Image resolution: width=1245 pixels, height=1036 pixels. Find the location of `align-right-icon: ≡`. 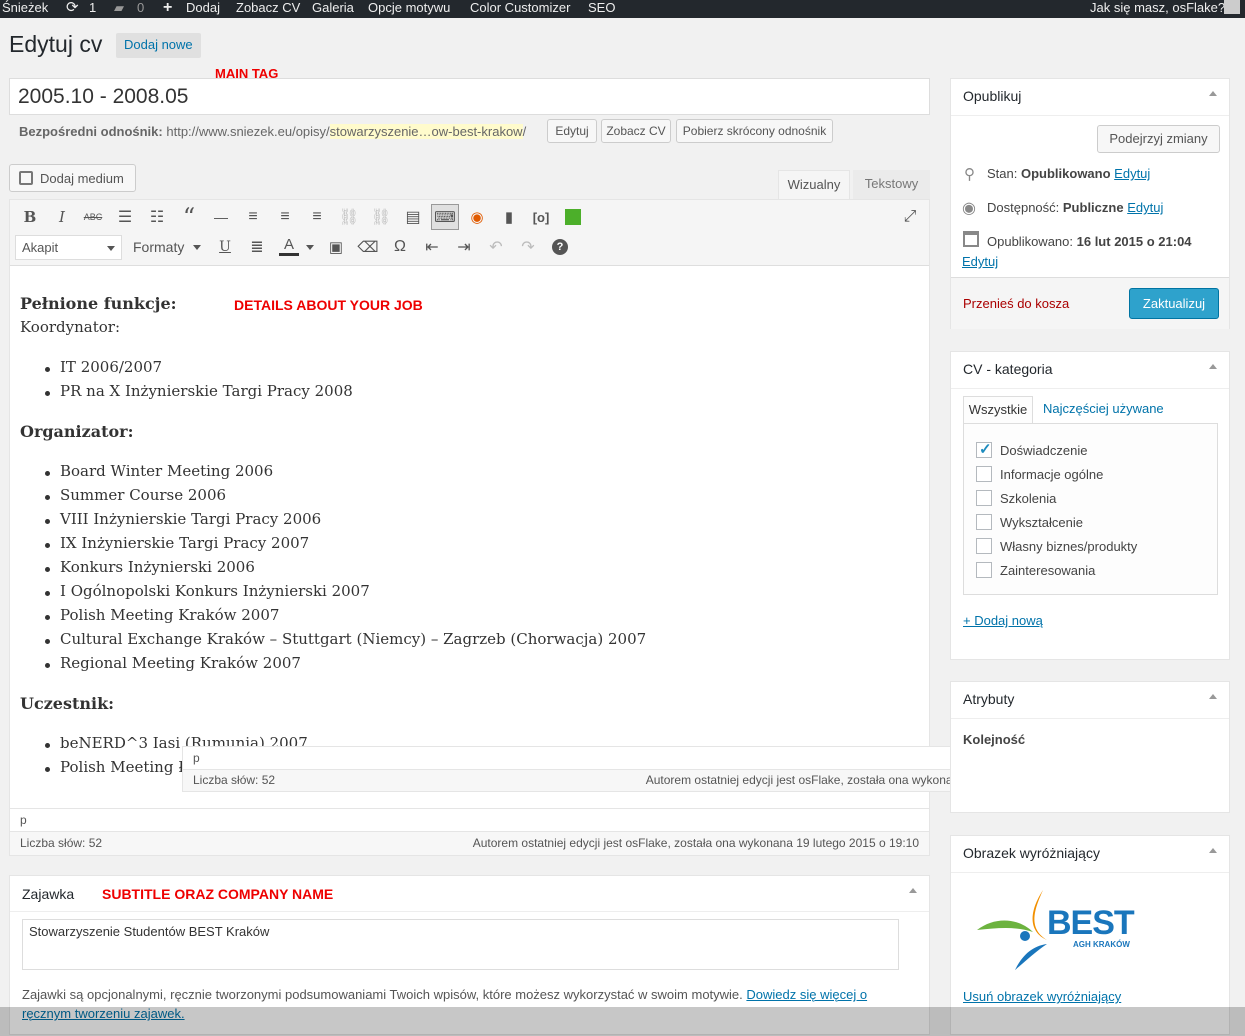

align-right-icon: ≡ is located at coordinates (317, 217).